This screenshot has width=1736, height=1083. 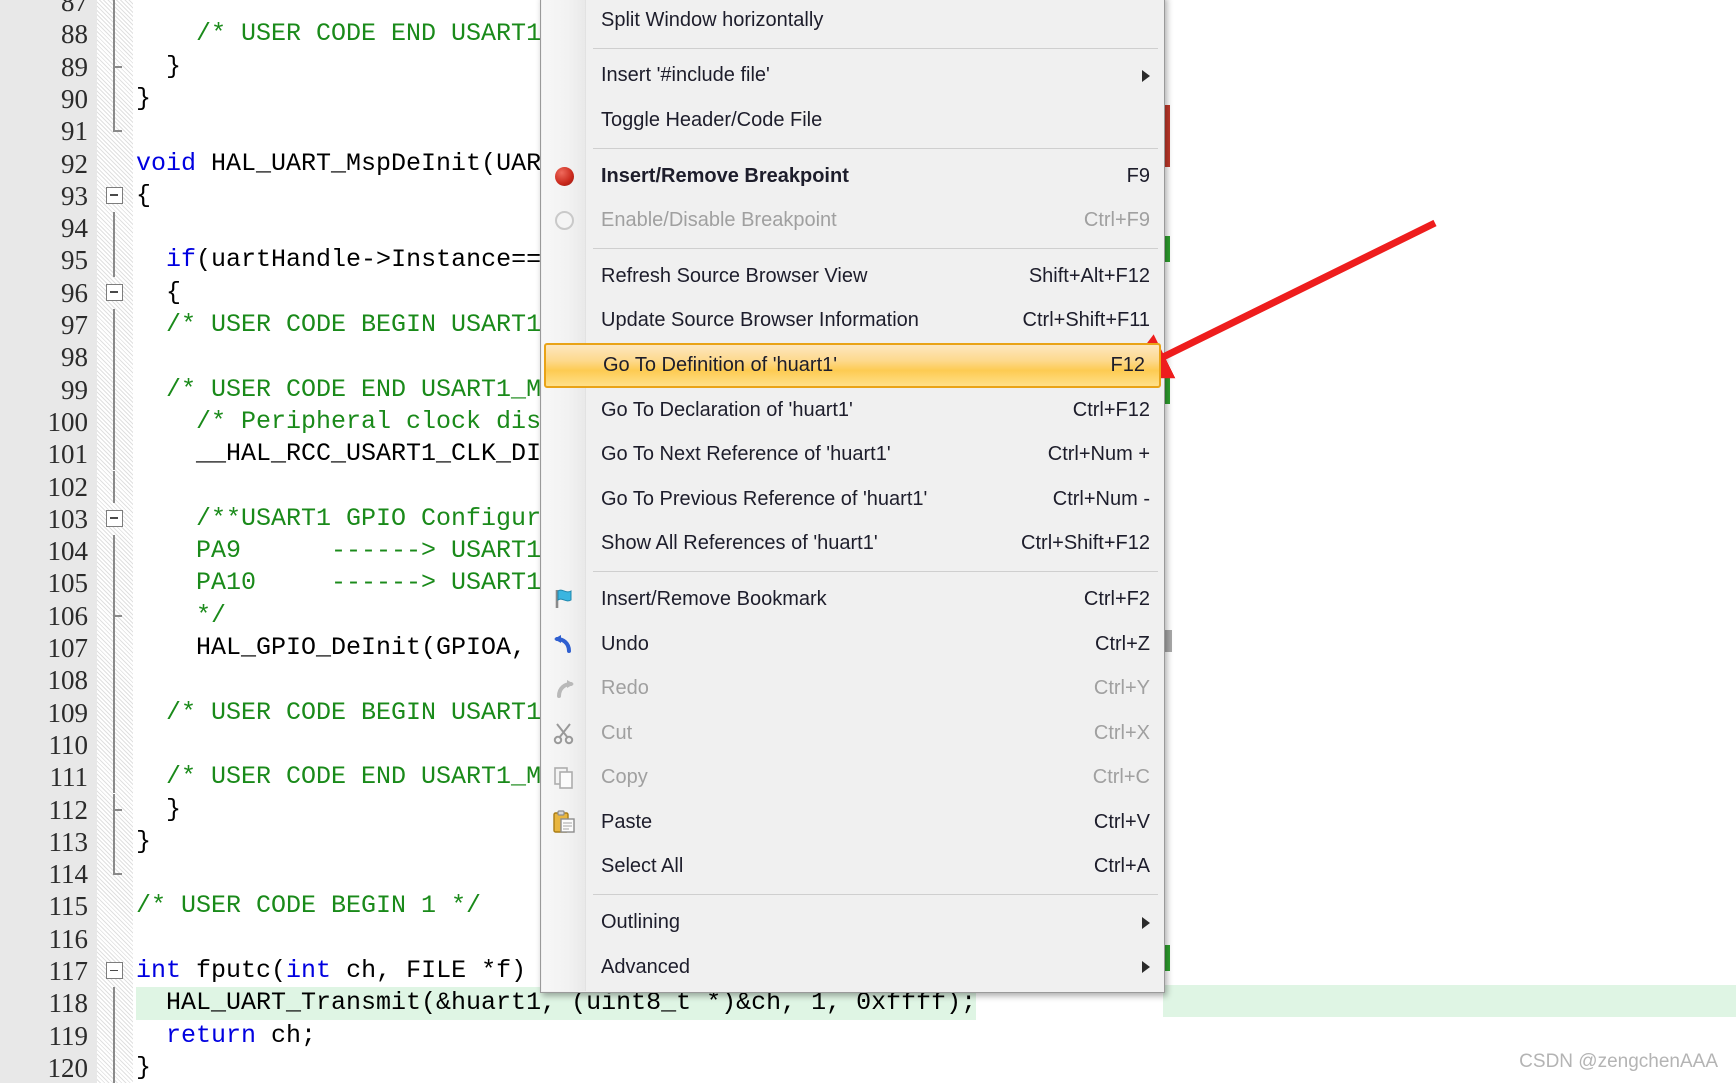 What do you see at coordinates (68, 1003) in the screenshot?
I see `line-number: 118` at bounding box center [68, 1003].